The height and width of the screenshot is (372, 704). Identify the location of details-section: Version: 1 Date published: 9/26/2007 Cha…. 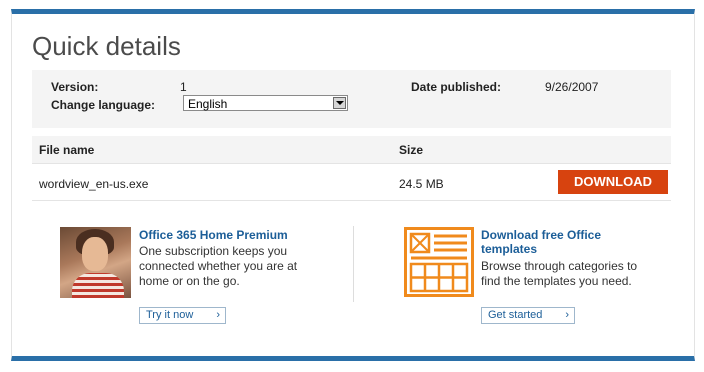
(351, 99).